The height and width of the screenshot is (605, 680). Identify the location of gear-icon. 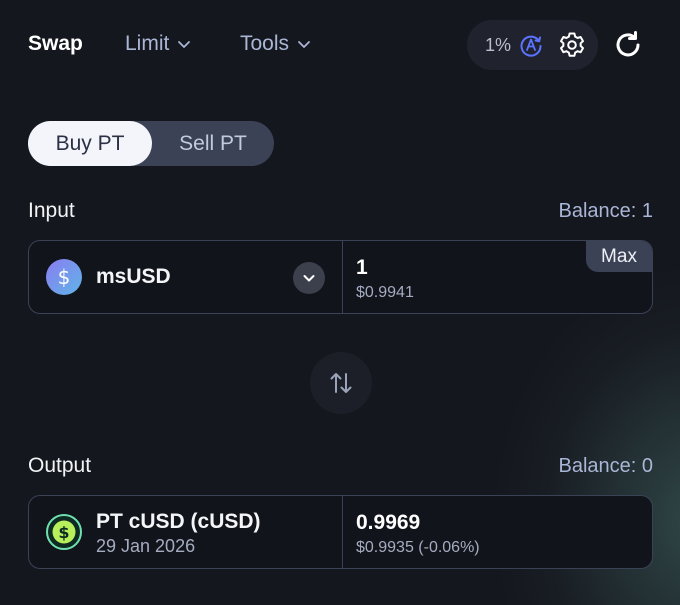
(572, 44).